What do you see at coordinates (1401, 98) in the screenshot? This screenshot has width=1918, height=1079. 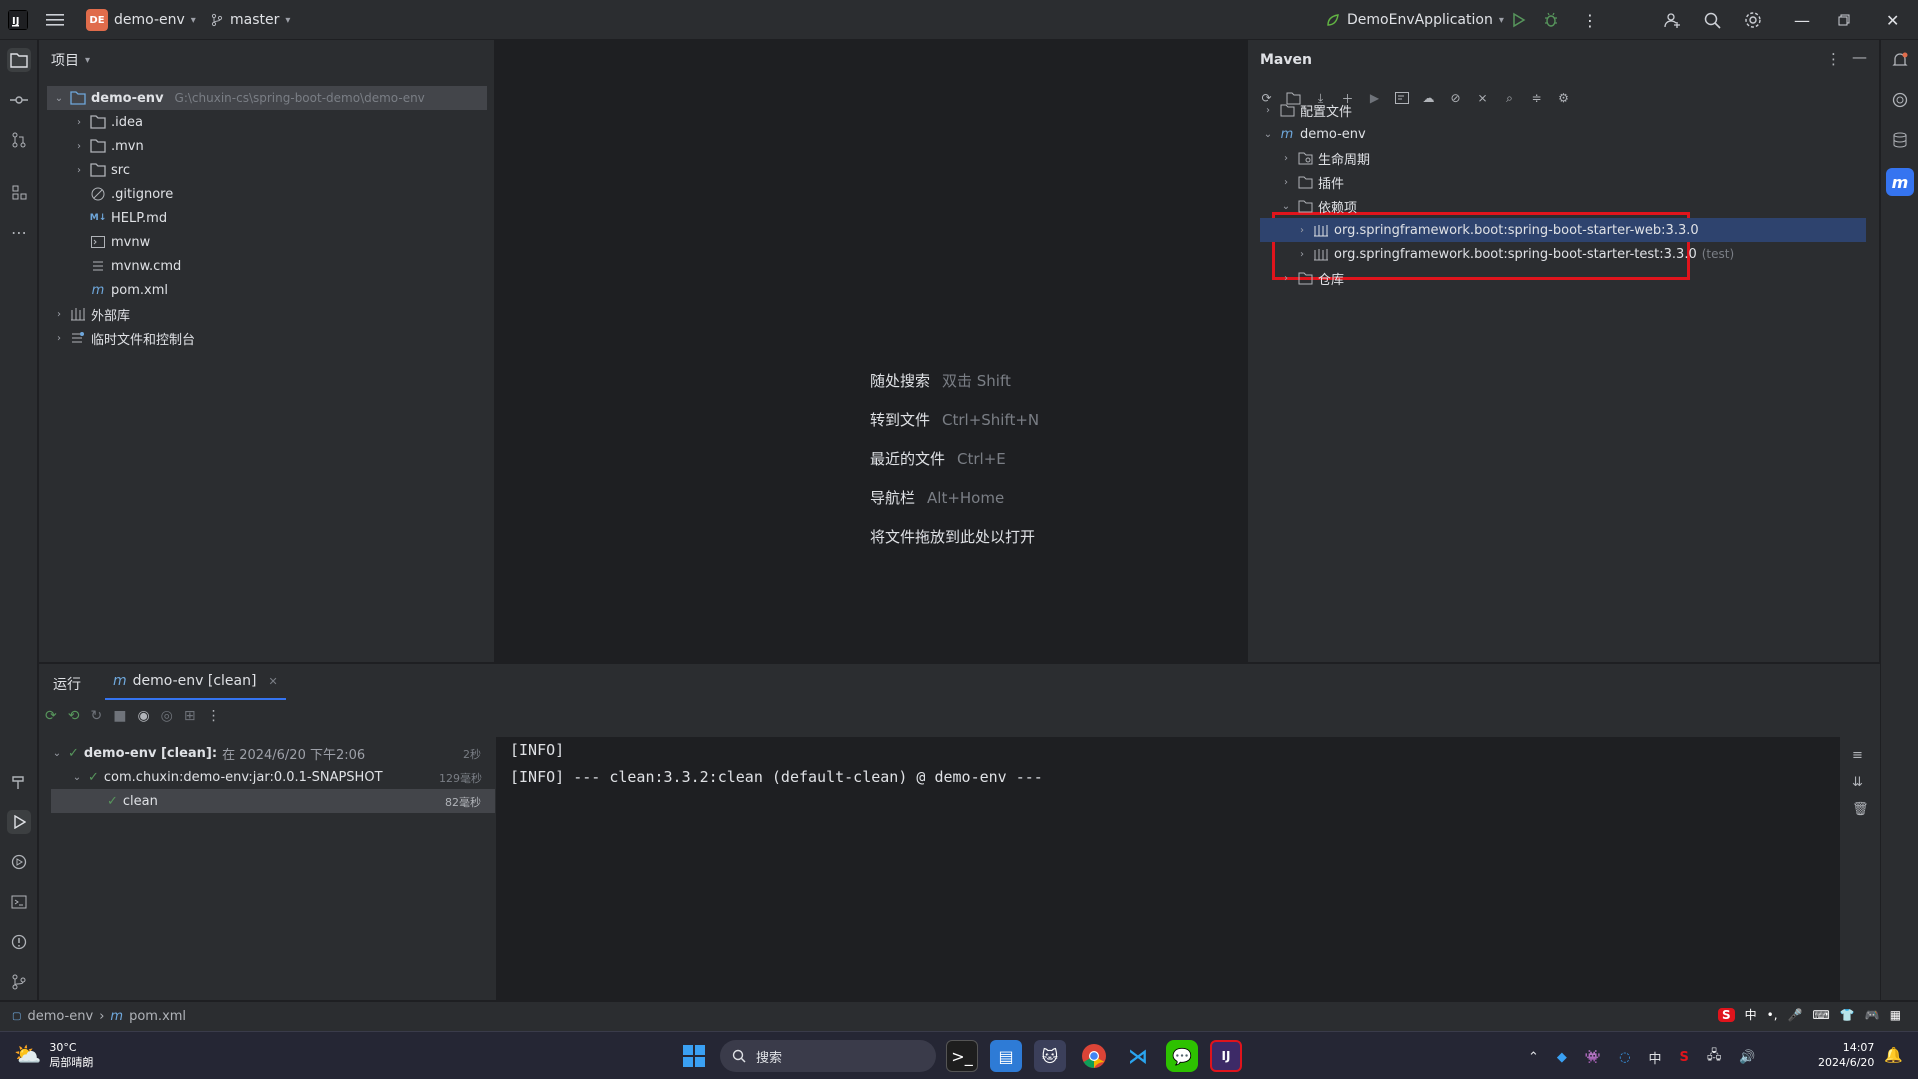 I see `execute-goal-icon` at bounding box center [1401, 98].